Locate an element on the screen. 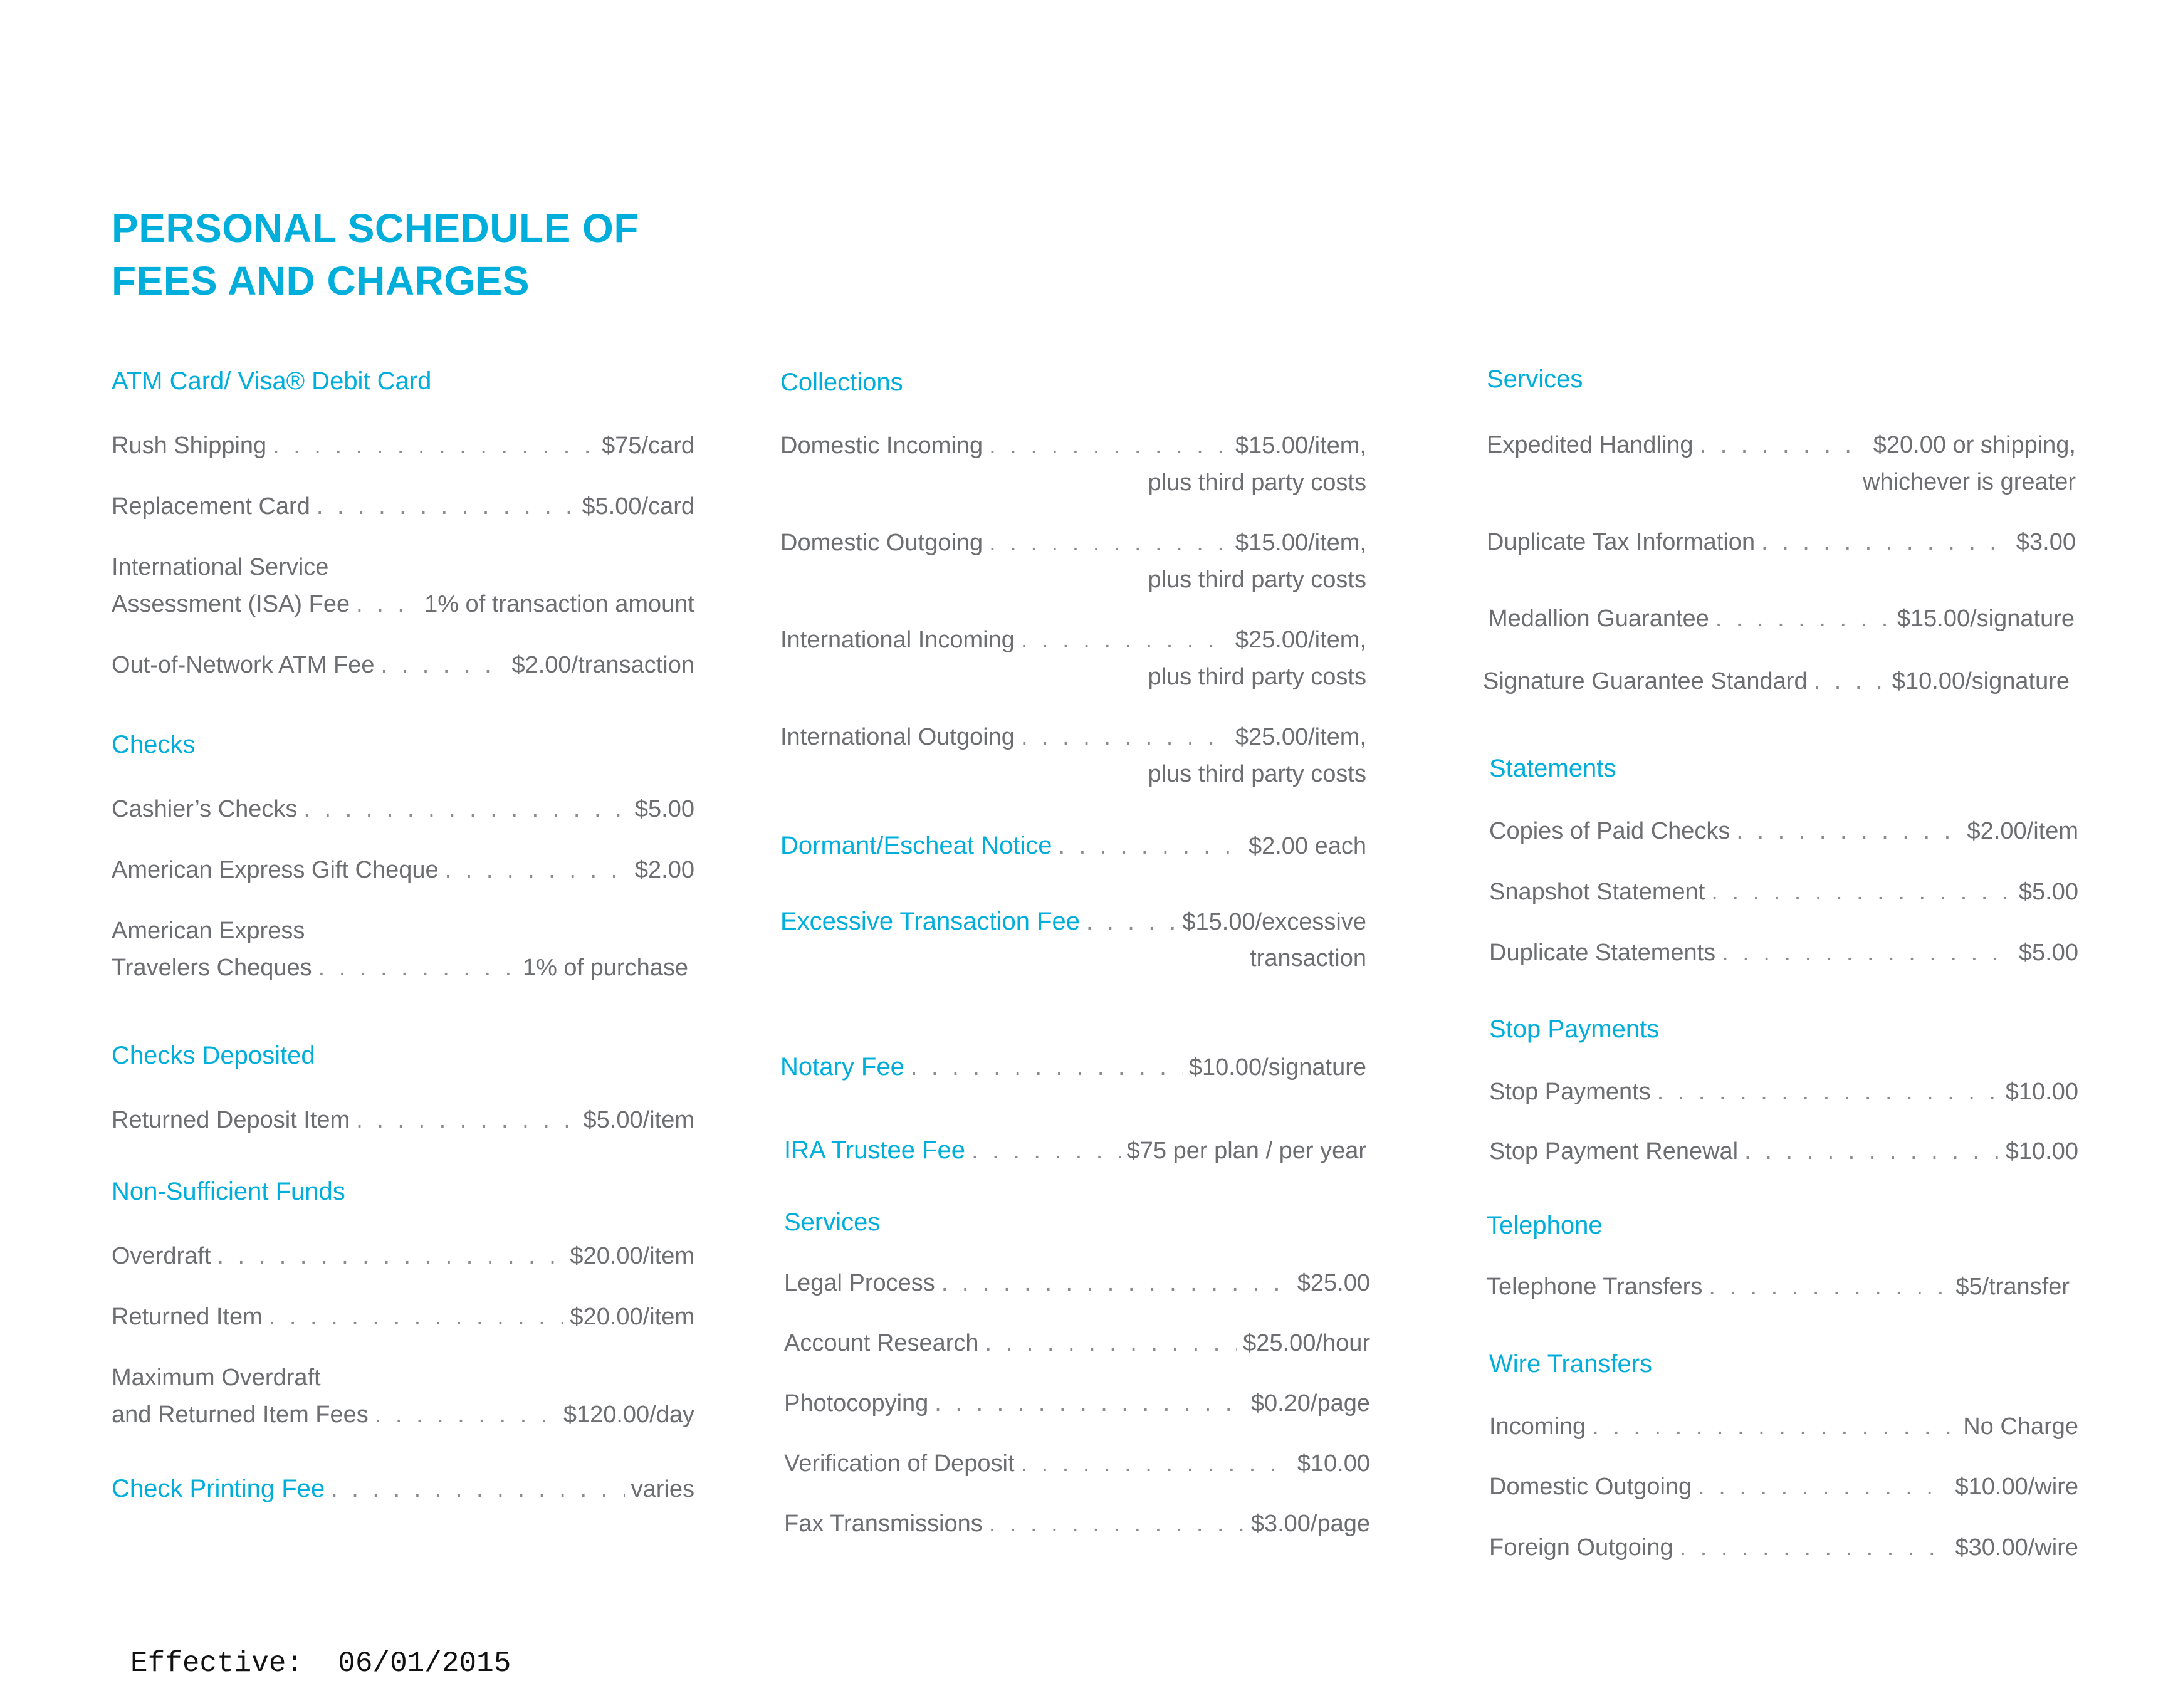 The width and height of the screenshot is (2178, 1708). fee-value: $2.00/item is located at coordinates (2022, 831).